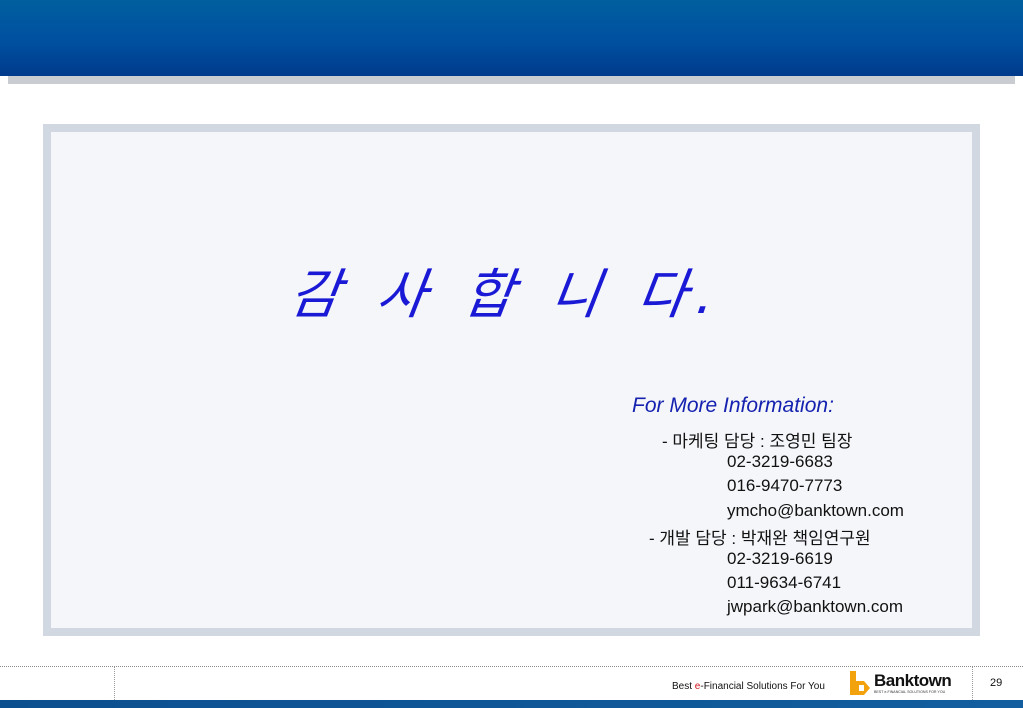 This screenshot has width=1023, height=708. I want to click on footer-slogan: Best e-Financial Solutions For You, so click(748, 686).